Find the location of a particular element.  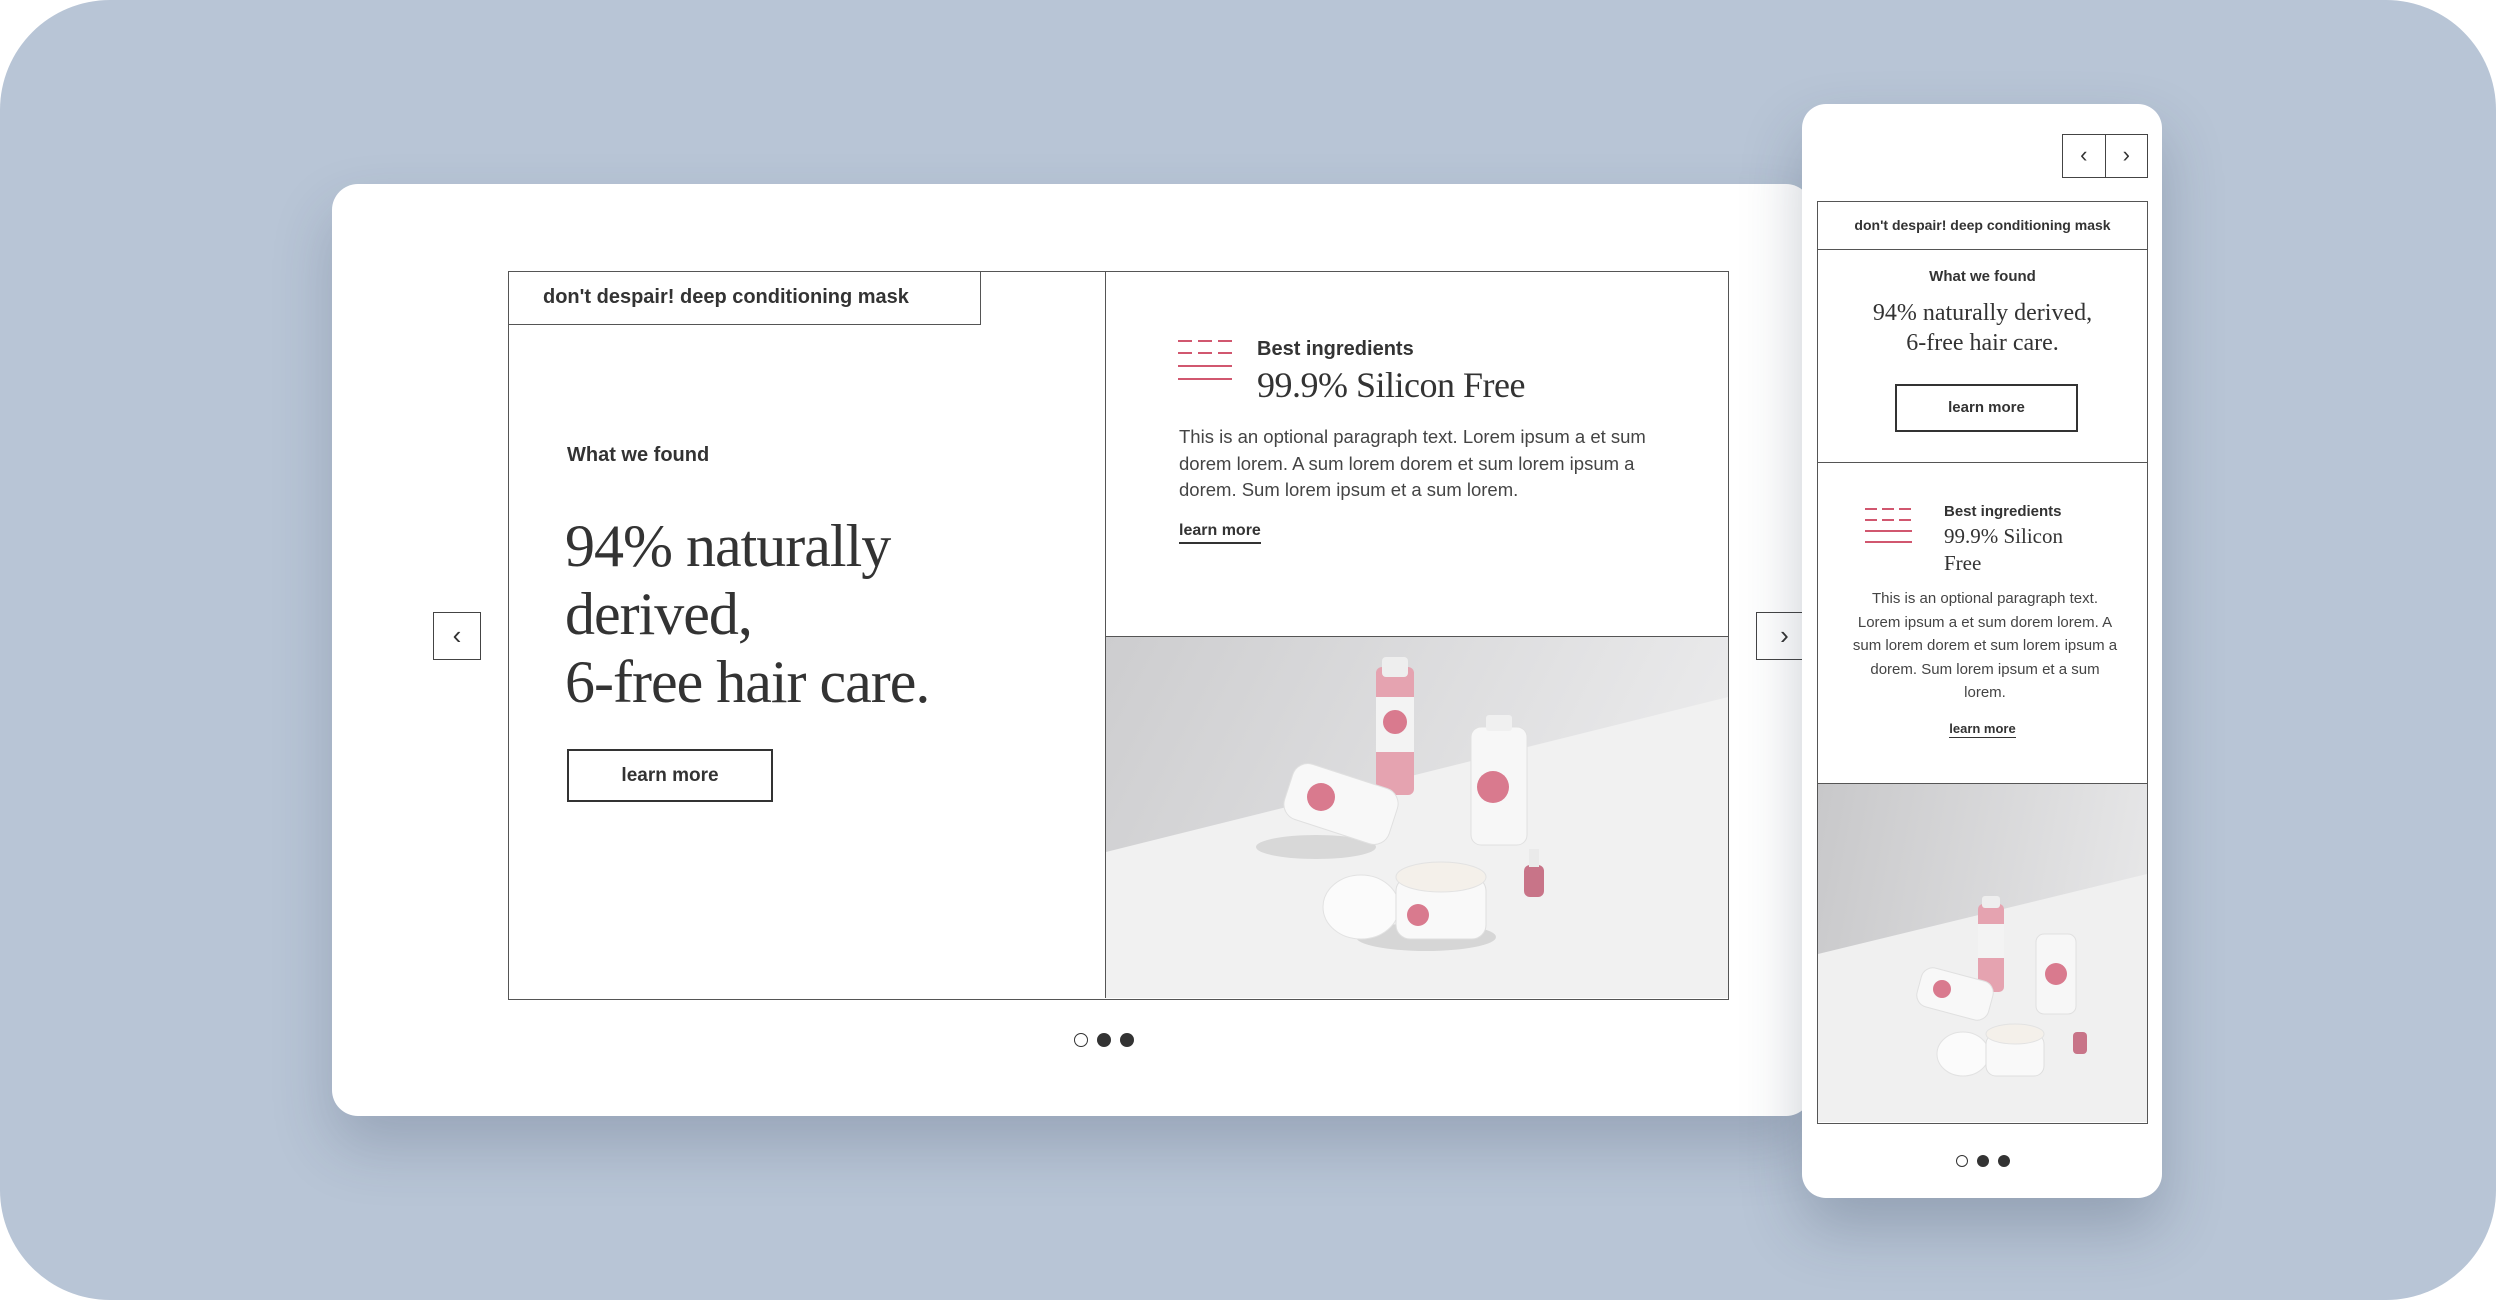

carousel-next-button: › is located at coordinates (2127, 156).